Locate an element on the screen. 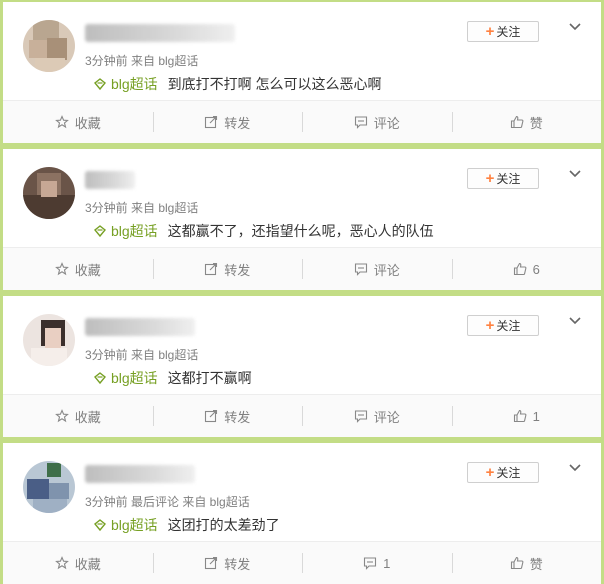 This screenshot has height=584, width=604. post-text: blg超话 这都赢不了，还指望什么呢，恶心人的队伍 is located at coordinates (263, 231).